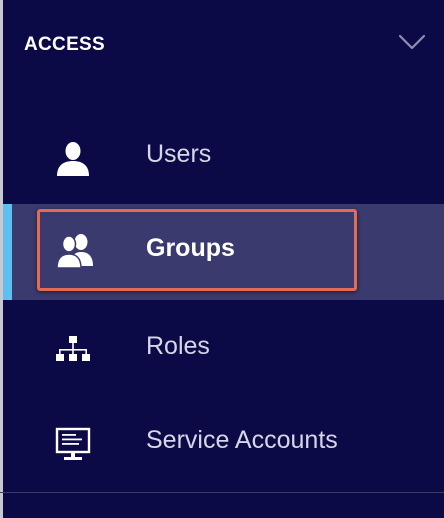 This screenshot has width=444, height=518. What do you see at coordinates (179, 154) in the screenshot?
I see `sidebar-item-label: Users` at bounding box center [179, 154].